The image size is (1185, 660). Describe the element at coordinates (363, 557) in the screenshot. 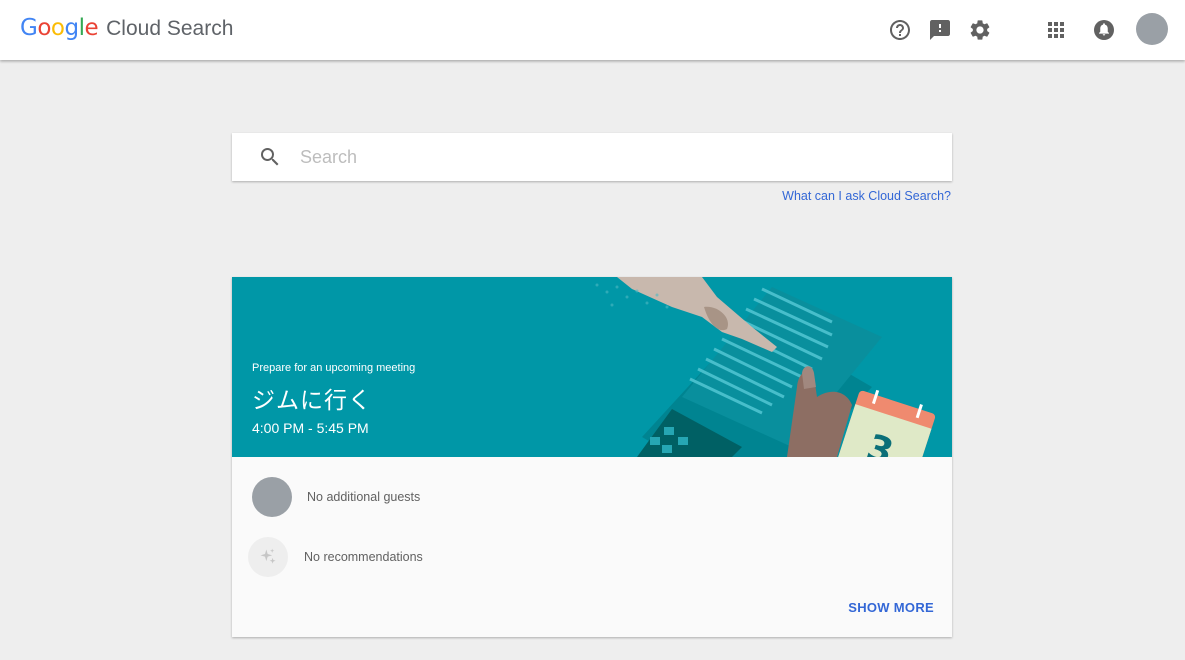

I see `recommendations-text: No recommendations` at that location.